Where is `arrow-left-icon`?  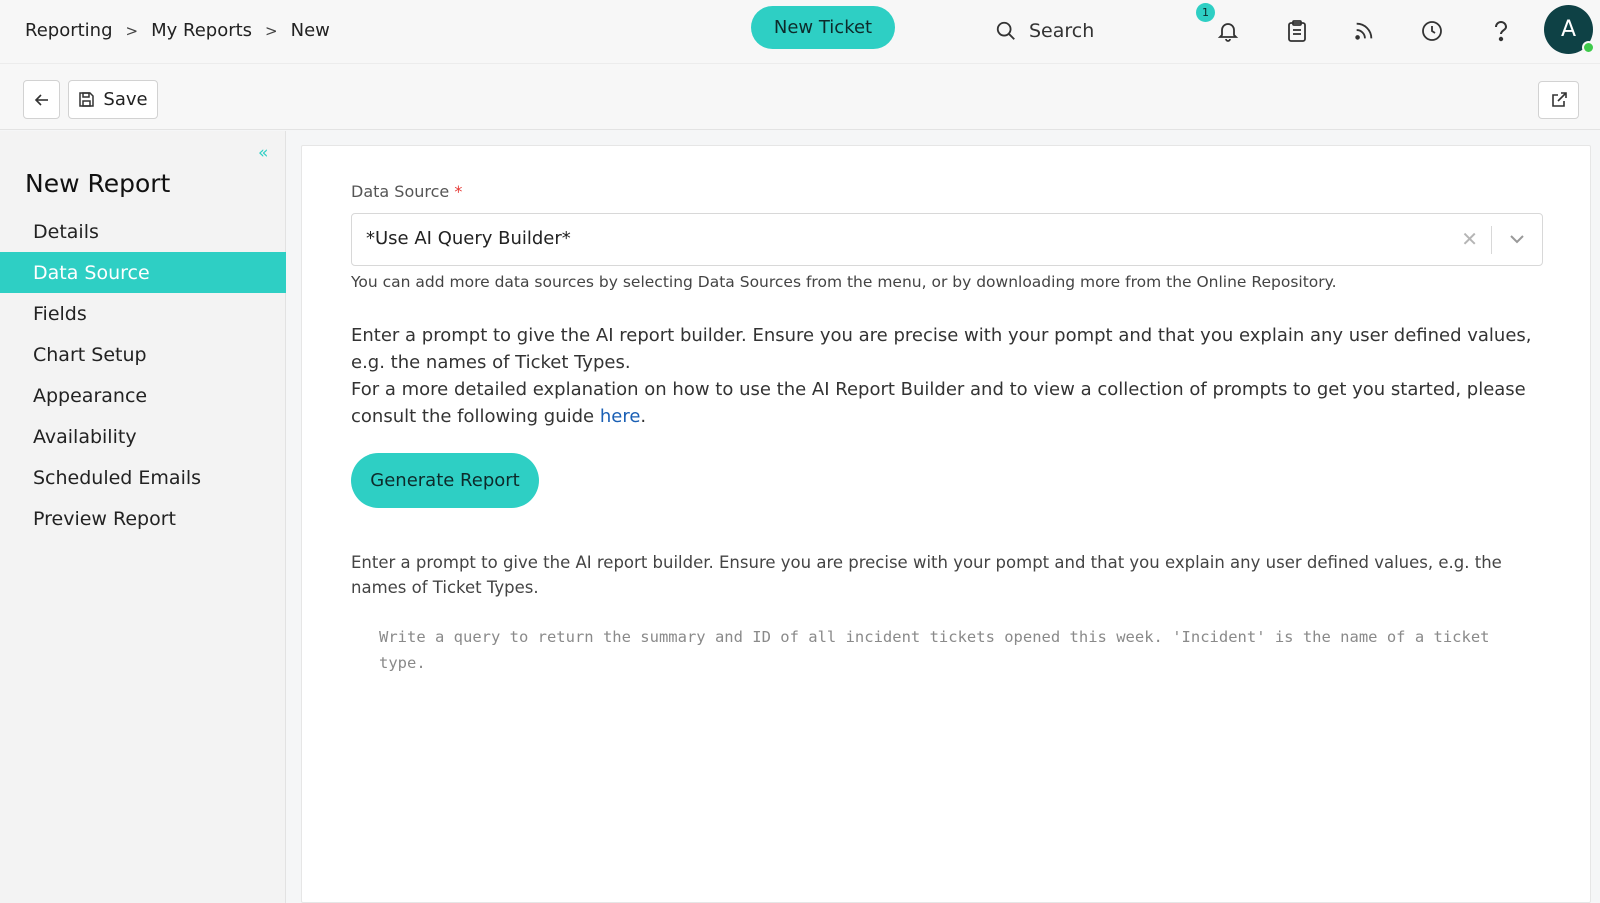
arrow-left-icon is located at coordinates (41, 99).